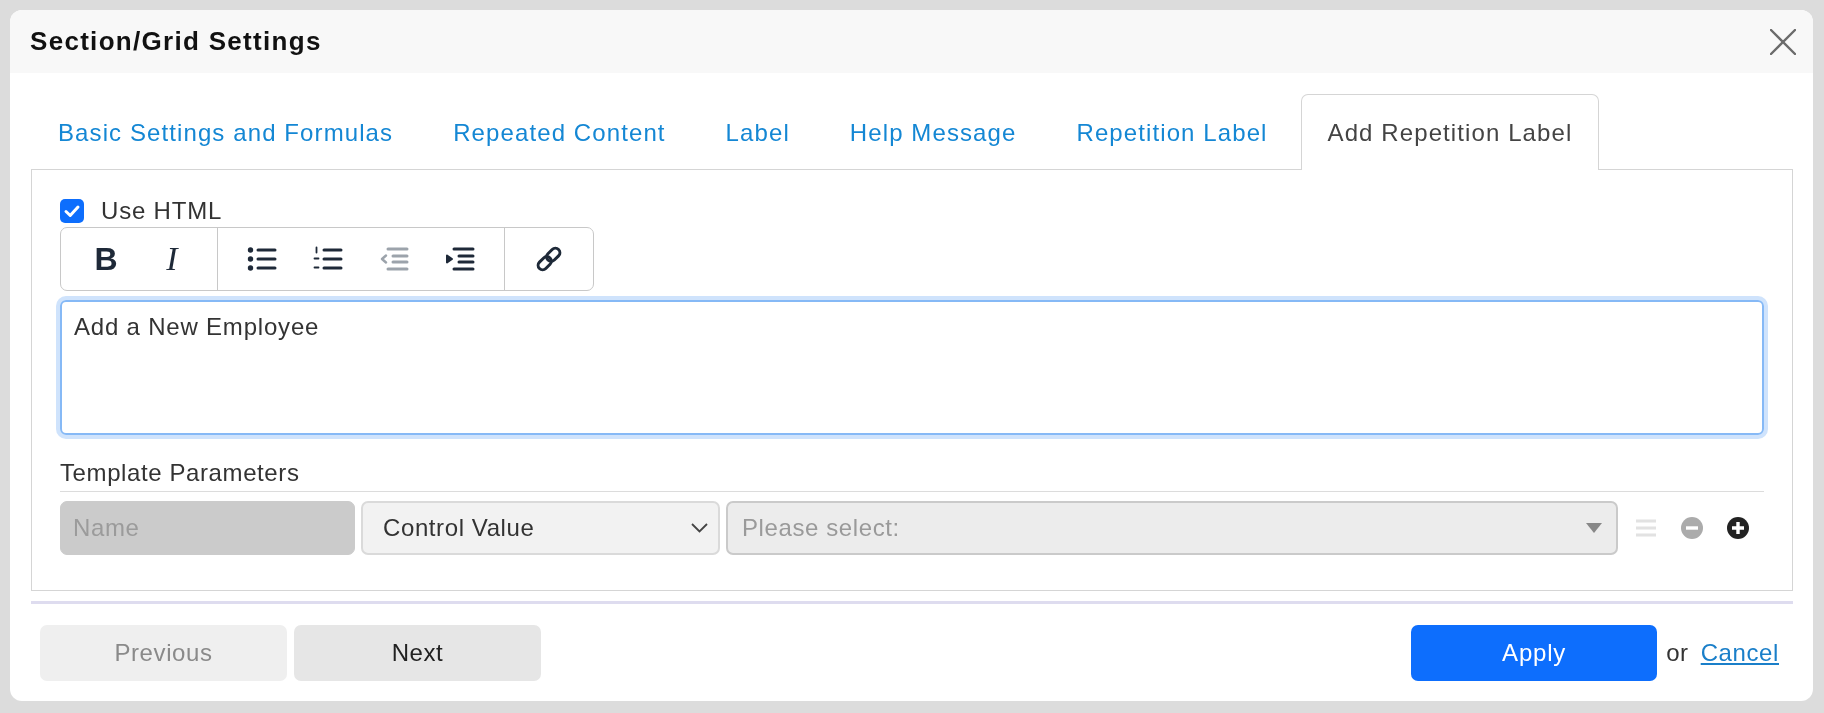 Image resolution: width=1824 pixels, height=713 pixels. Describe the element at coordinates (1450, 132) in the screenshot. I see `tab: Add Repetition Label` at that location.